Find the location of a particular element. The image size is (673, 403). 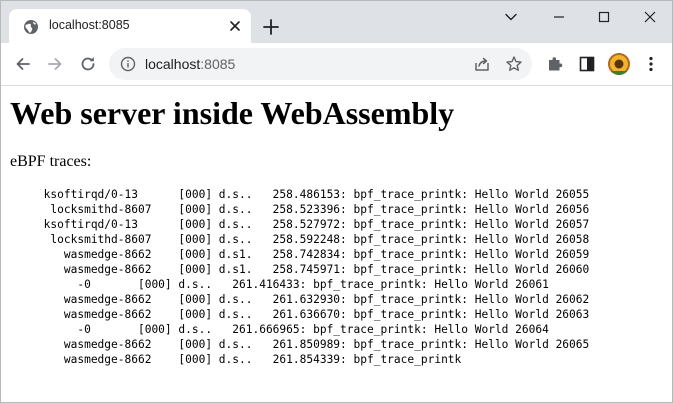

tab-search-chevron-down-icon is located at coordinates (511, 17).